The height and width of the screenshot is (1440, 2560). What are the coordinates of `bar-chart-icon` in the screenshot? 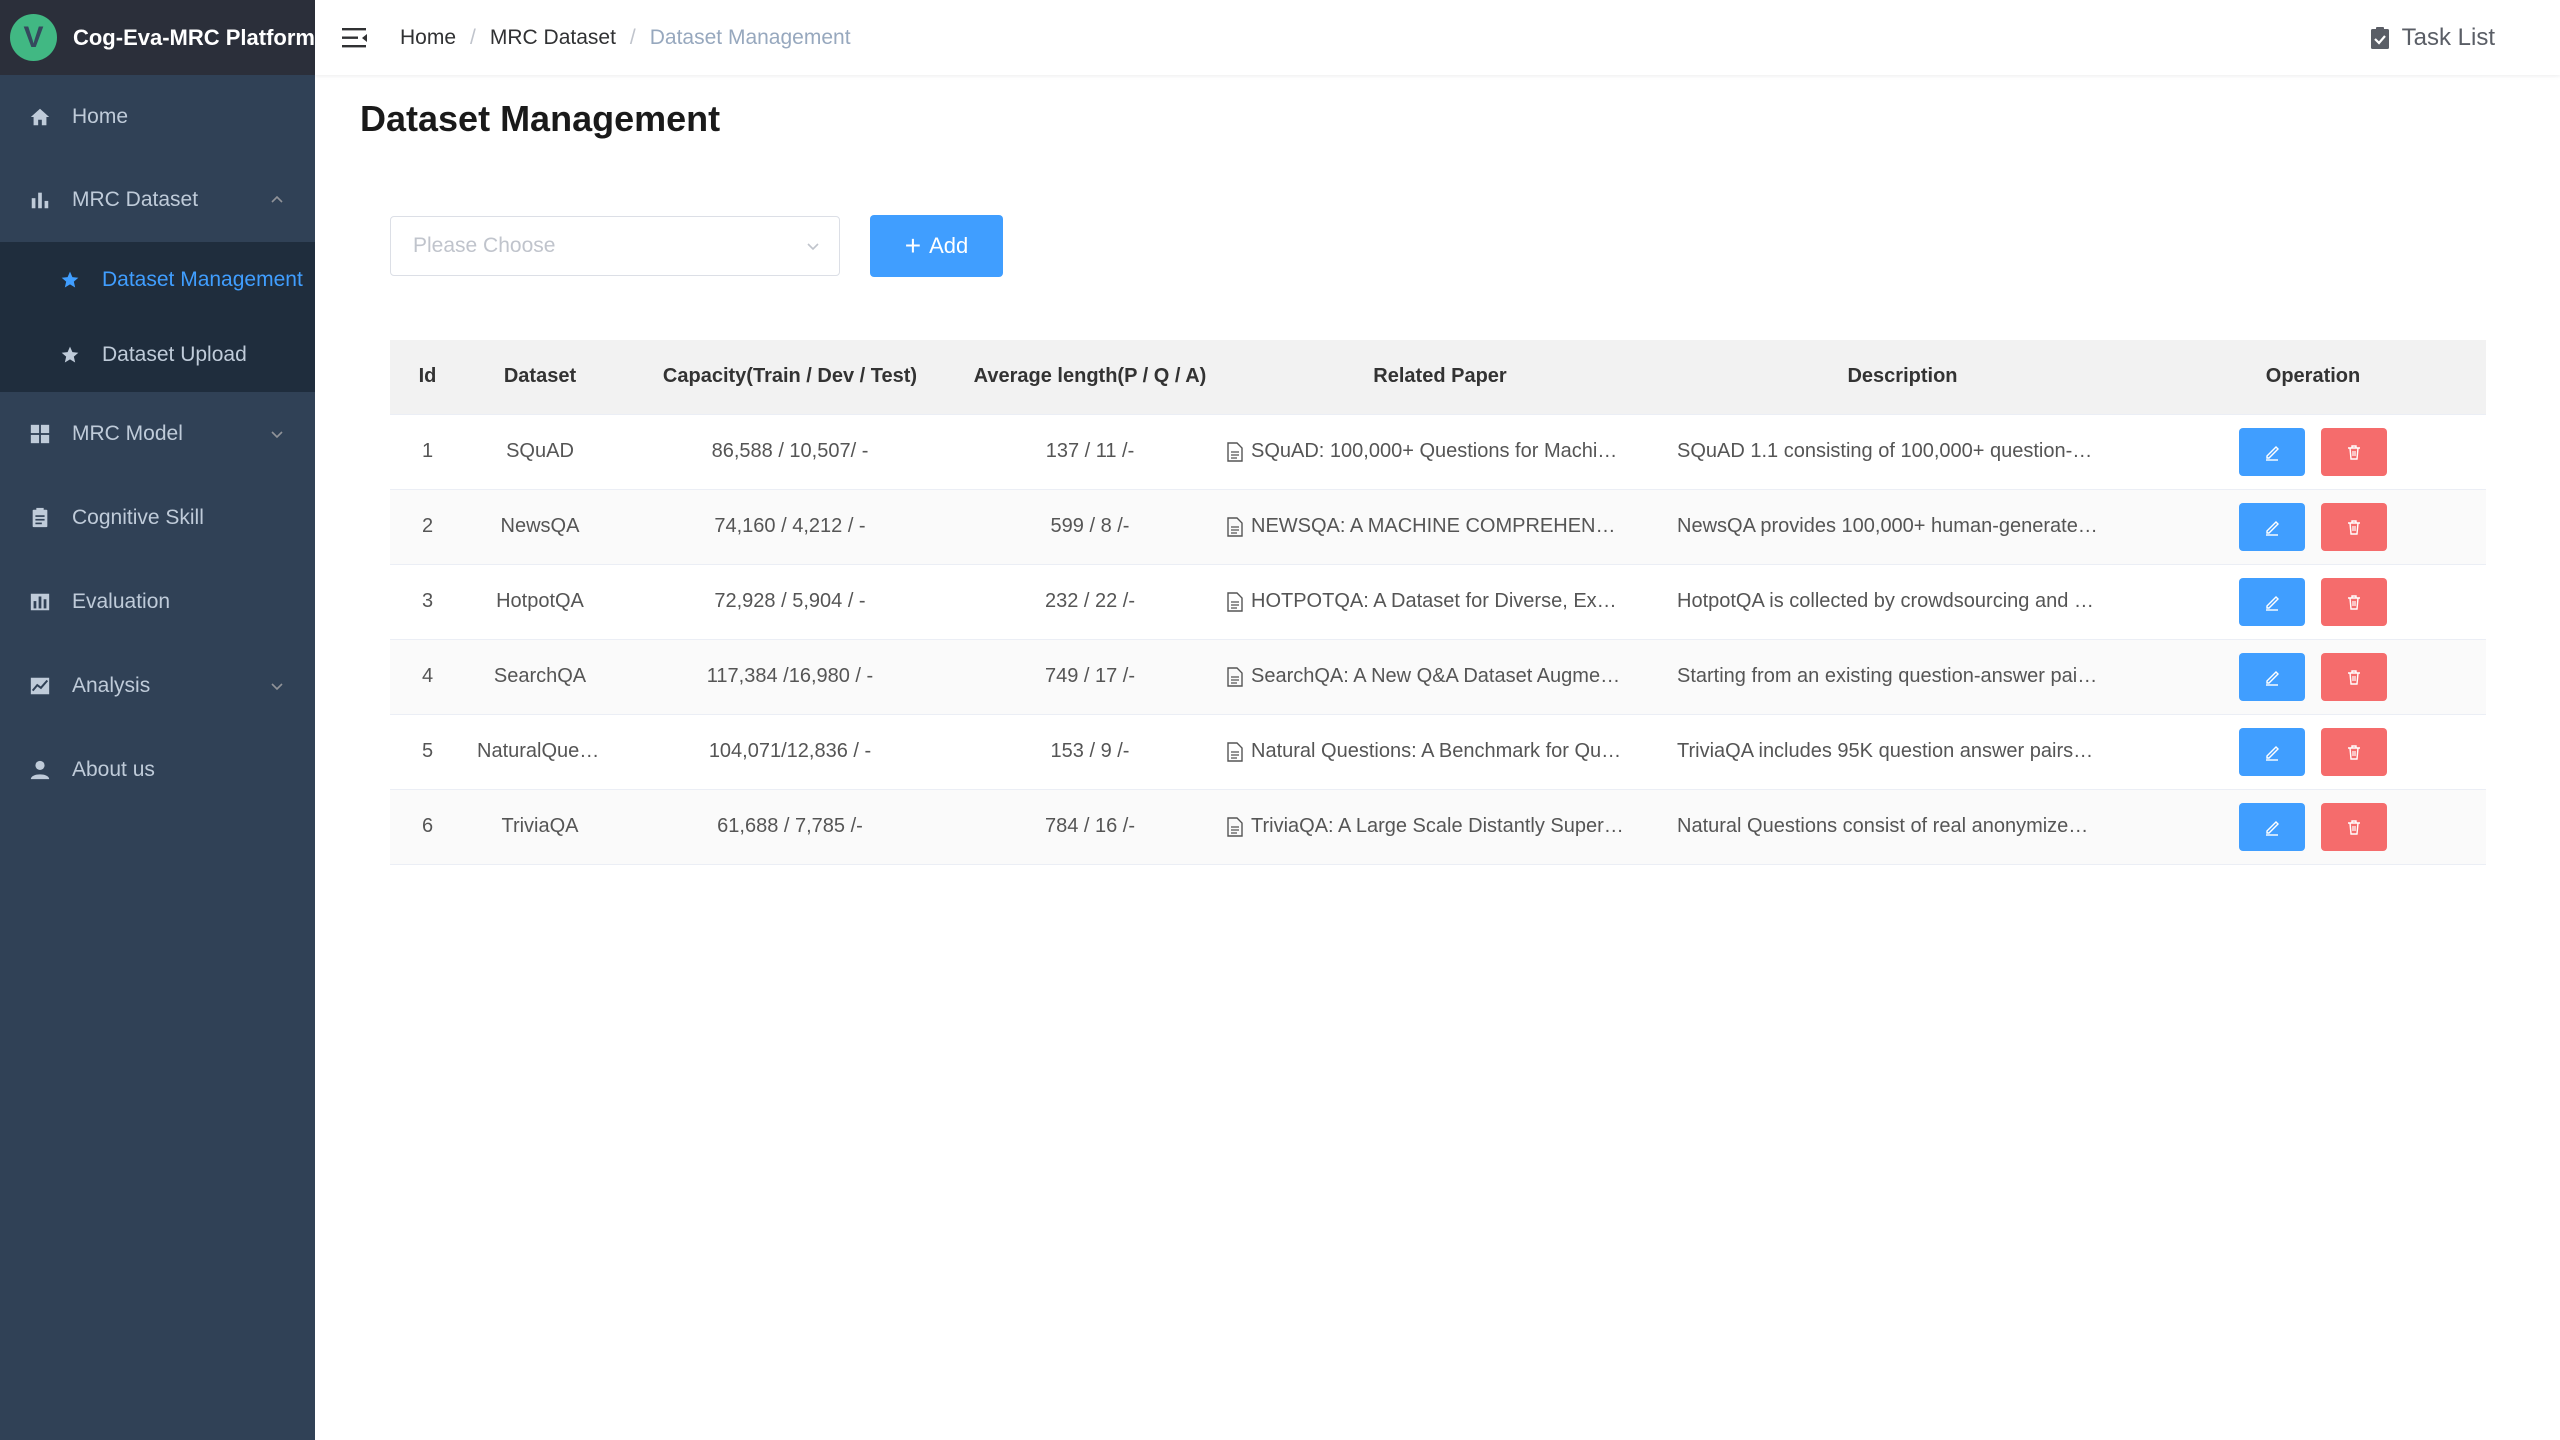 It's located at (40, 200).